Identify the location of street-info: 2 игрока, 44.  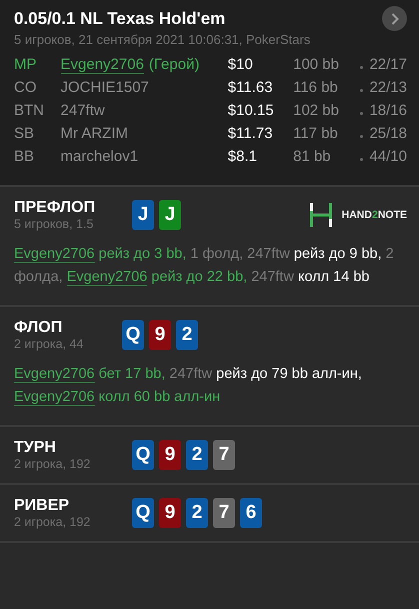
(49, 344).